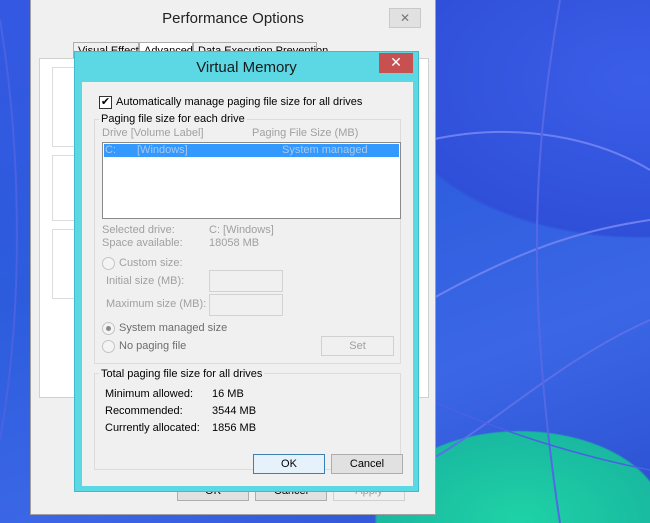  I want to click on currently-allocated-label: Currently allocated:, so click(152, 428).